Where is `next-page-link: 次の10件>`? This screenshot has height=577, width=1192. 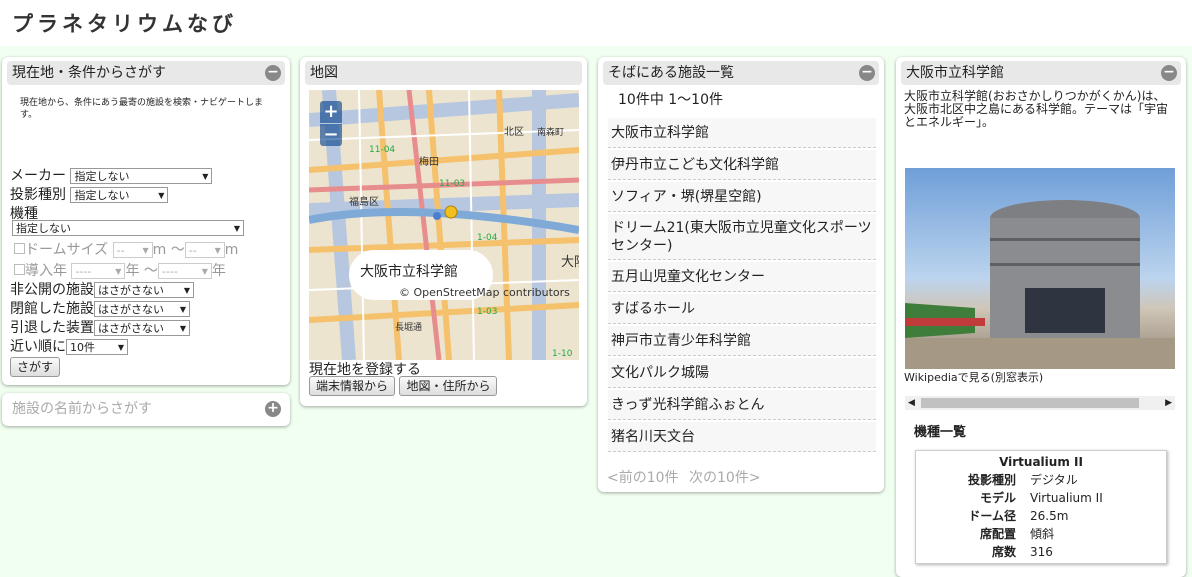
next-page-link: 次の10件> is located at coordinates (725, 478).